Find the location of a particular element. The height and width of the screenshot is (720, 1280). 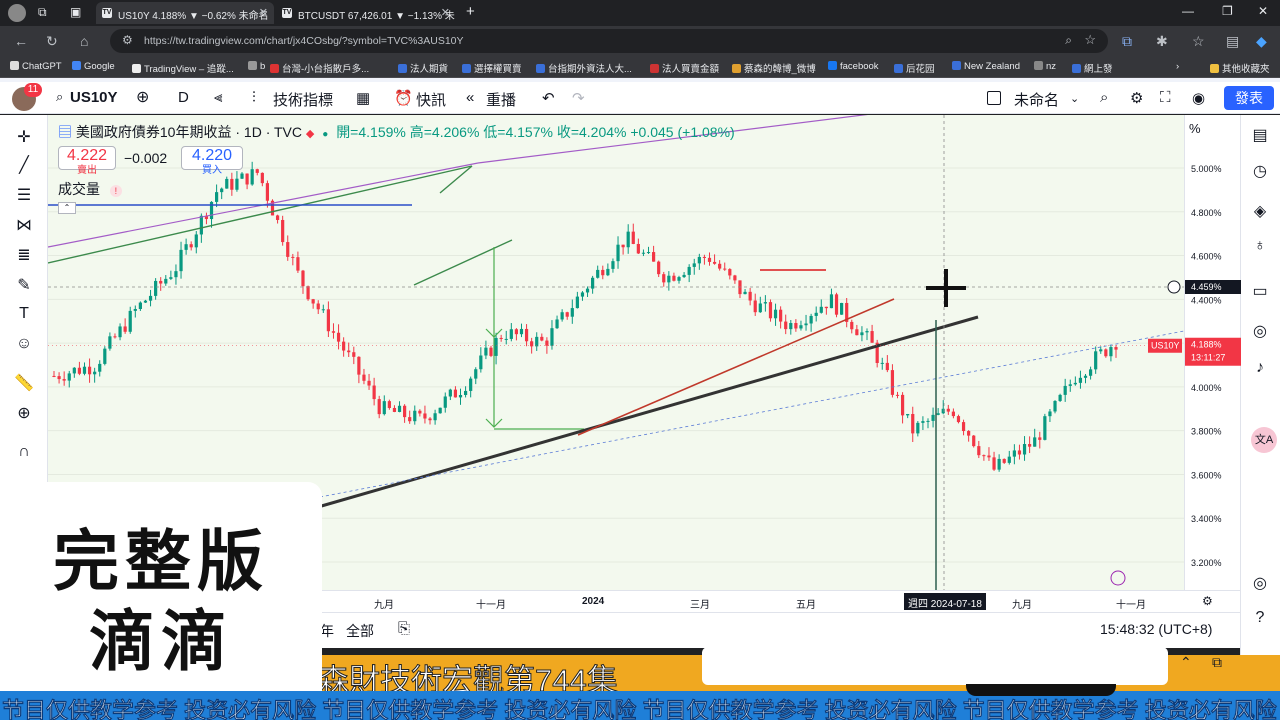

collections-icon: ▤ is located at coordinates (1232, 41).